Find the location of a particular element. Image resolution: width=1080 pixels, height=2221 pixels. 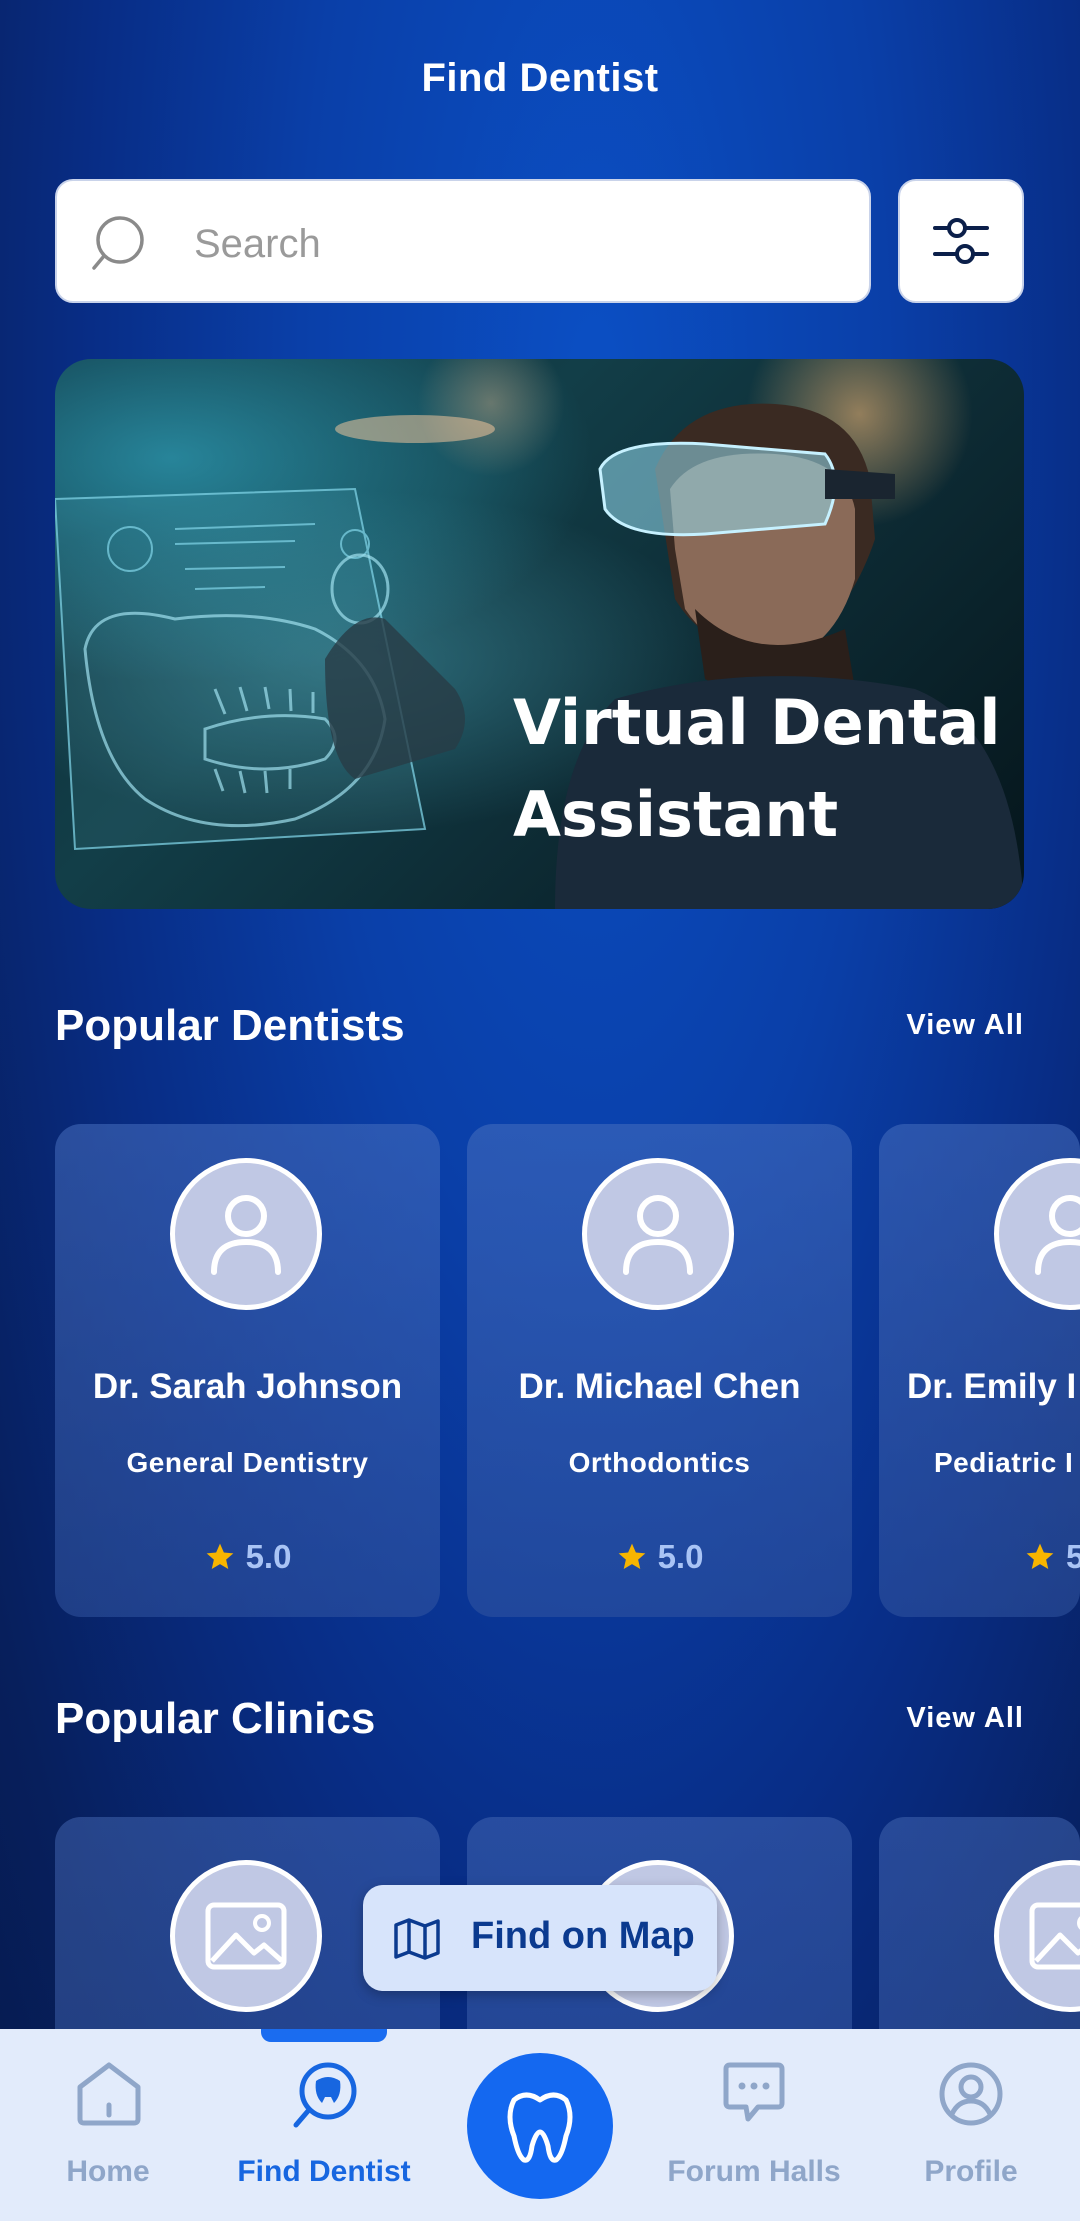

banner-title-line1: Virtual Dental is located at coordinates (757, 722).